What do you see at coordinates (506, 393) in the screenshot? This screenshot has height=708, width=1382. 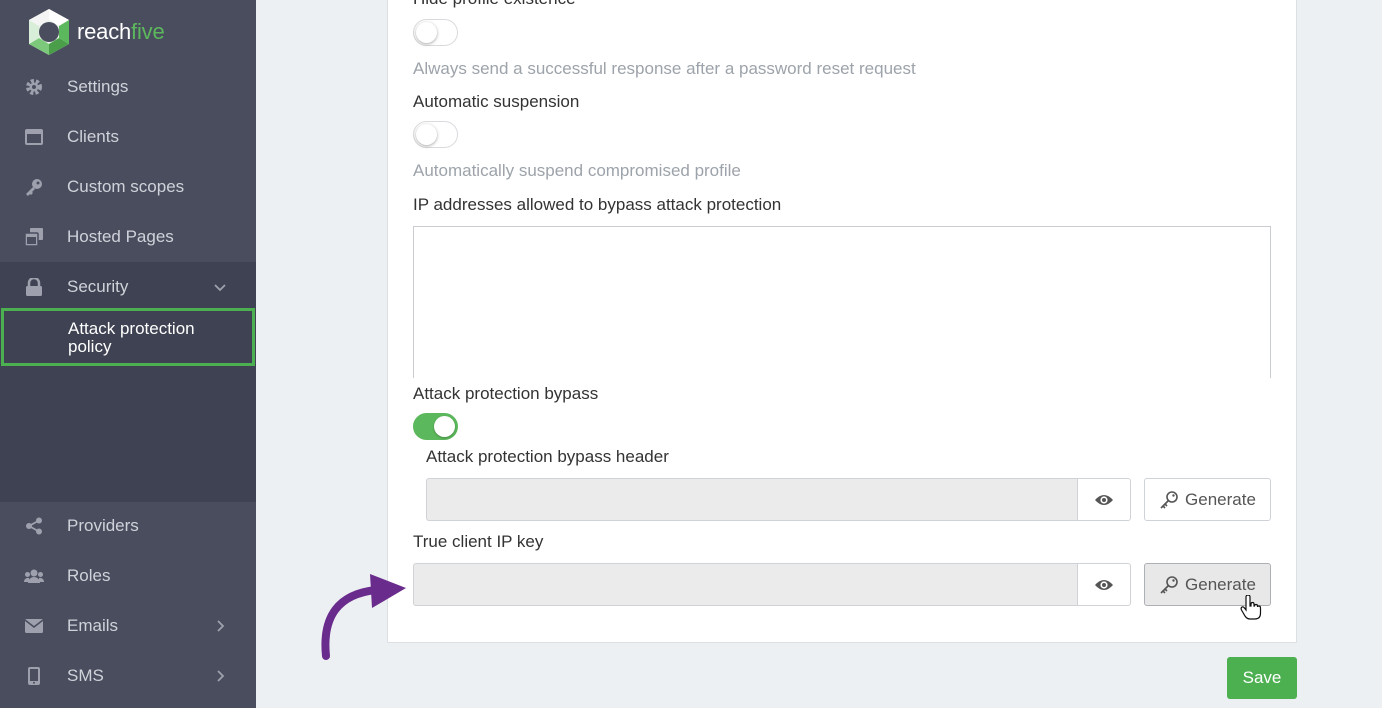 I see `bypass-label: Attack protection bypass` at bounding box center [506, 393].